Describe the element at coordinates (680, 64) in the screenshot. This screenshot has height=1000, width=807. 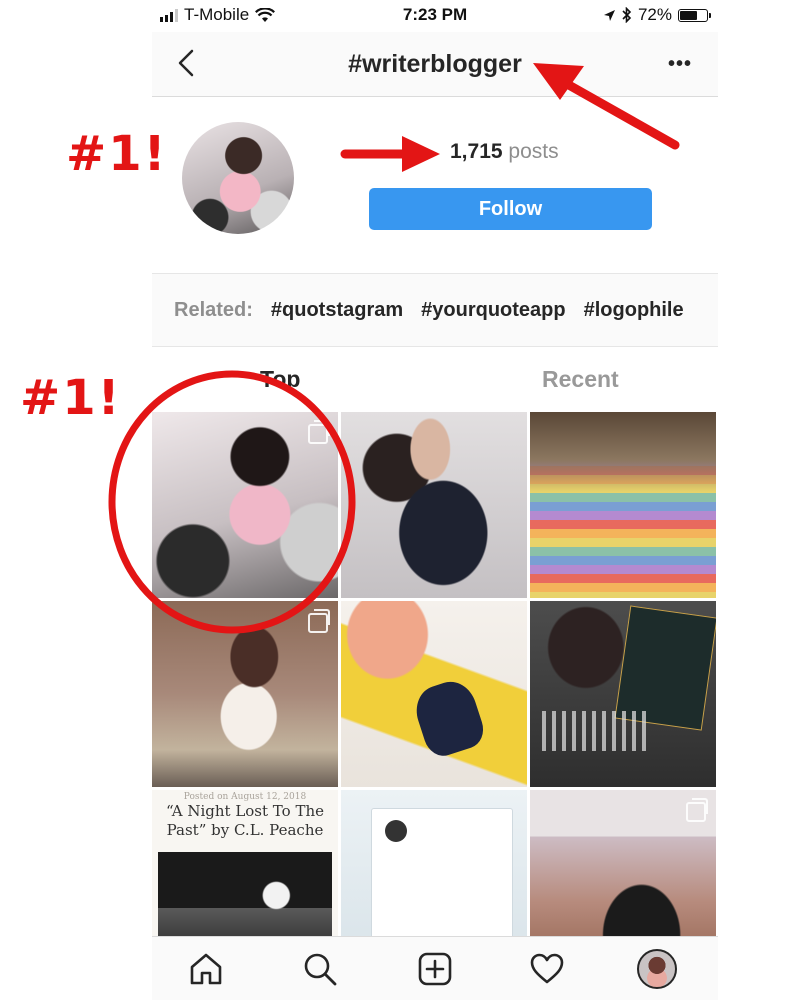
I see `more-options-icon: •••` at that location.